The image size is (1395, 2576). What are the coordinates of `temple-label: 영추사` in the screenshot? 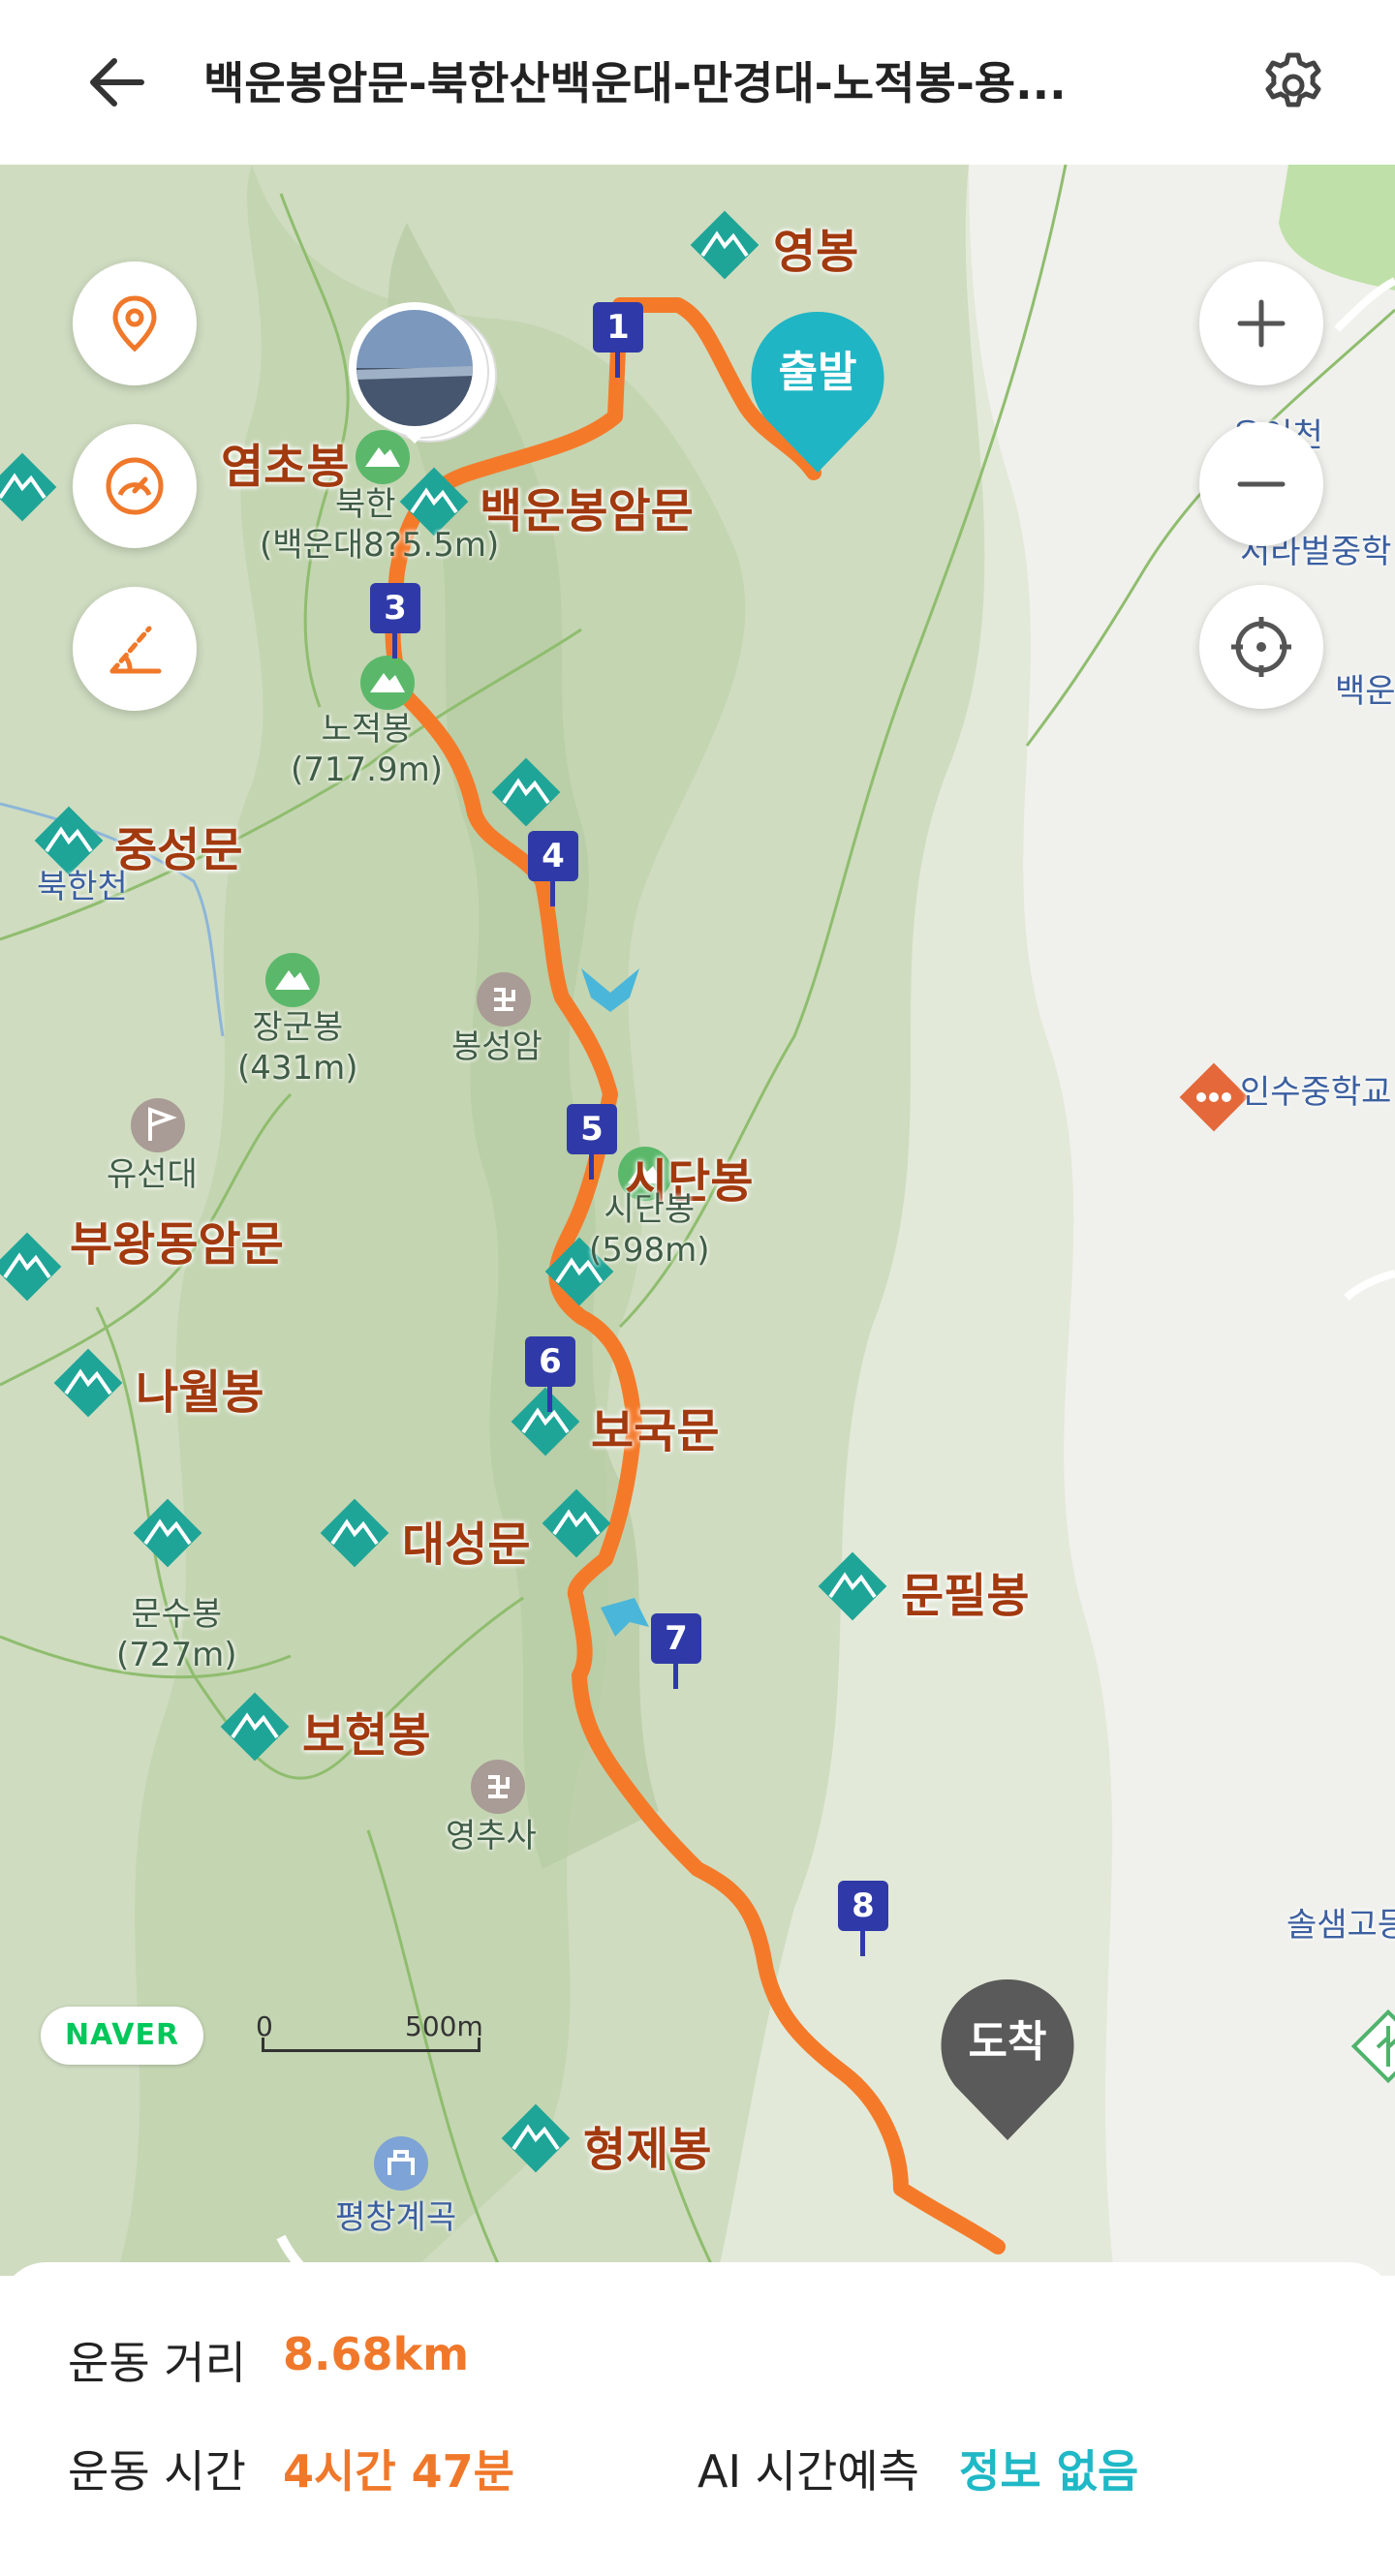 It's located at (491, 1836).